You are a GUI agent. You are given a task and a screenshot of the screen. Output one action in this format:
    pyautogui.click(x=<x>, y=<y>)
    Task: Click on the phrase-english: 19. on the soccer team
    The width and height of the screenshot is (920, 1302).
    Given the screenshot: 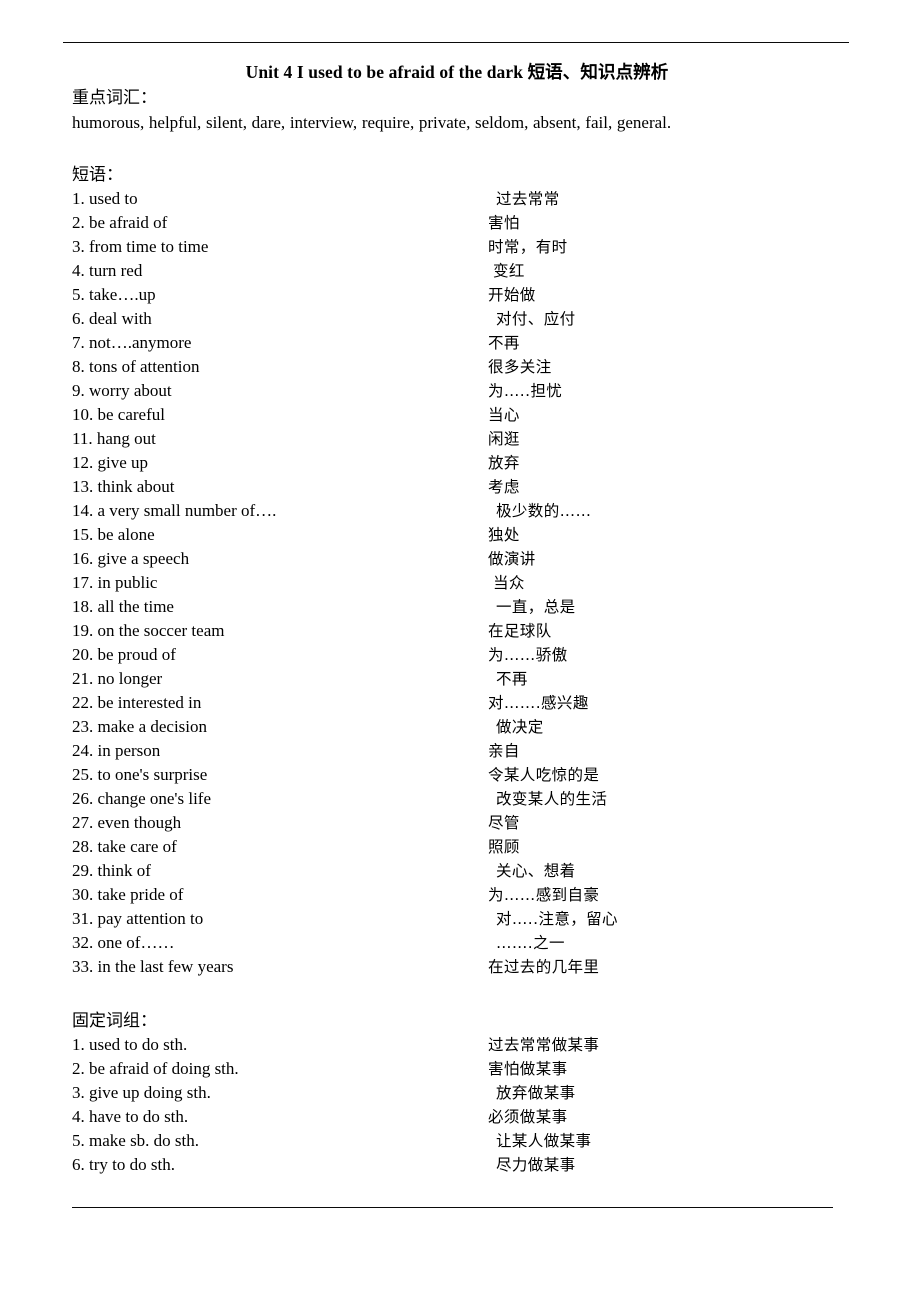 What is the action you would take?
    pyautogui.click(x=148, y=630)
    